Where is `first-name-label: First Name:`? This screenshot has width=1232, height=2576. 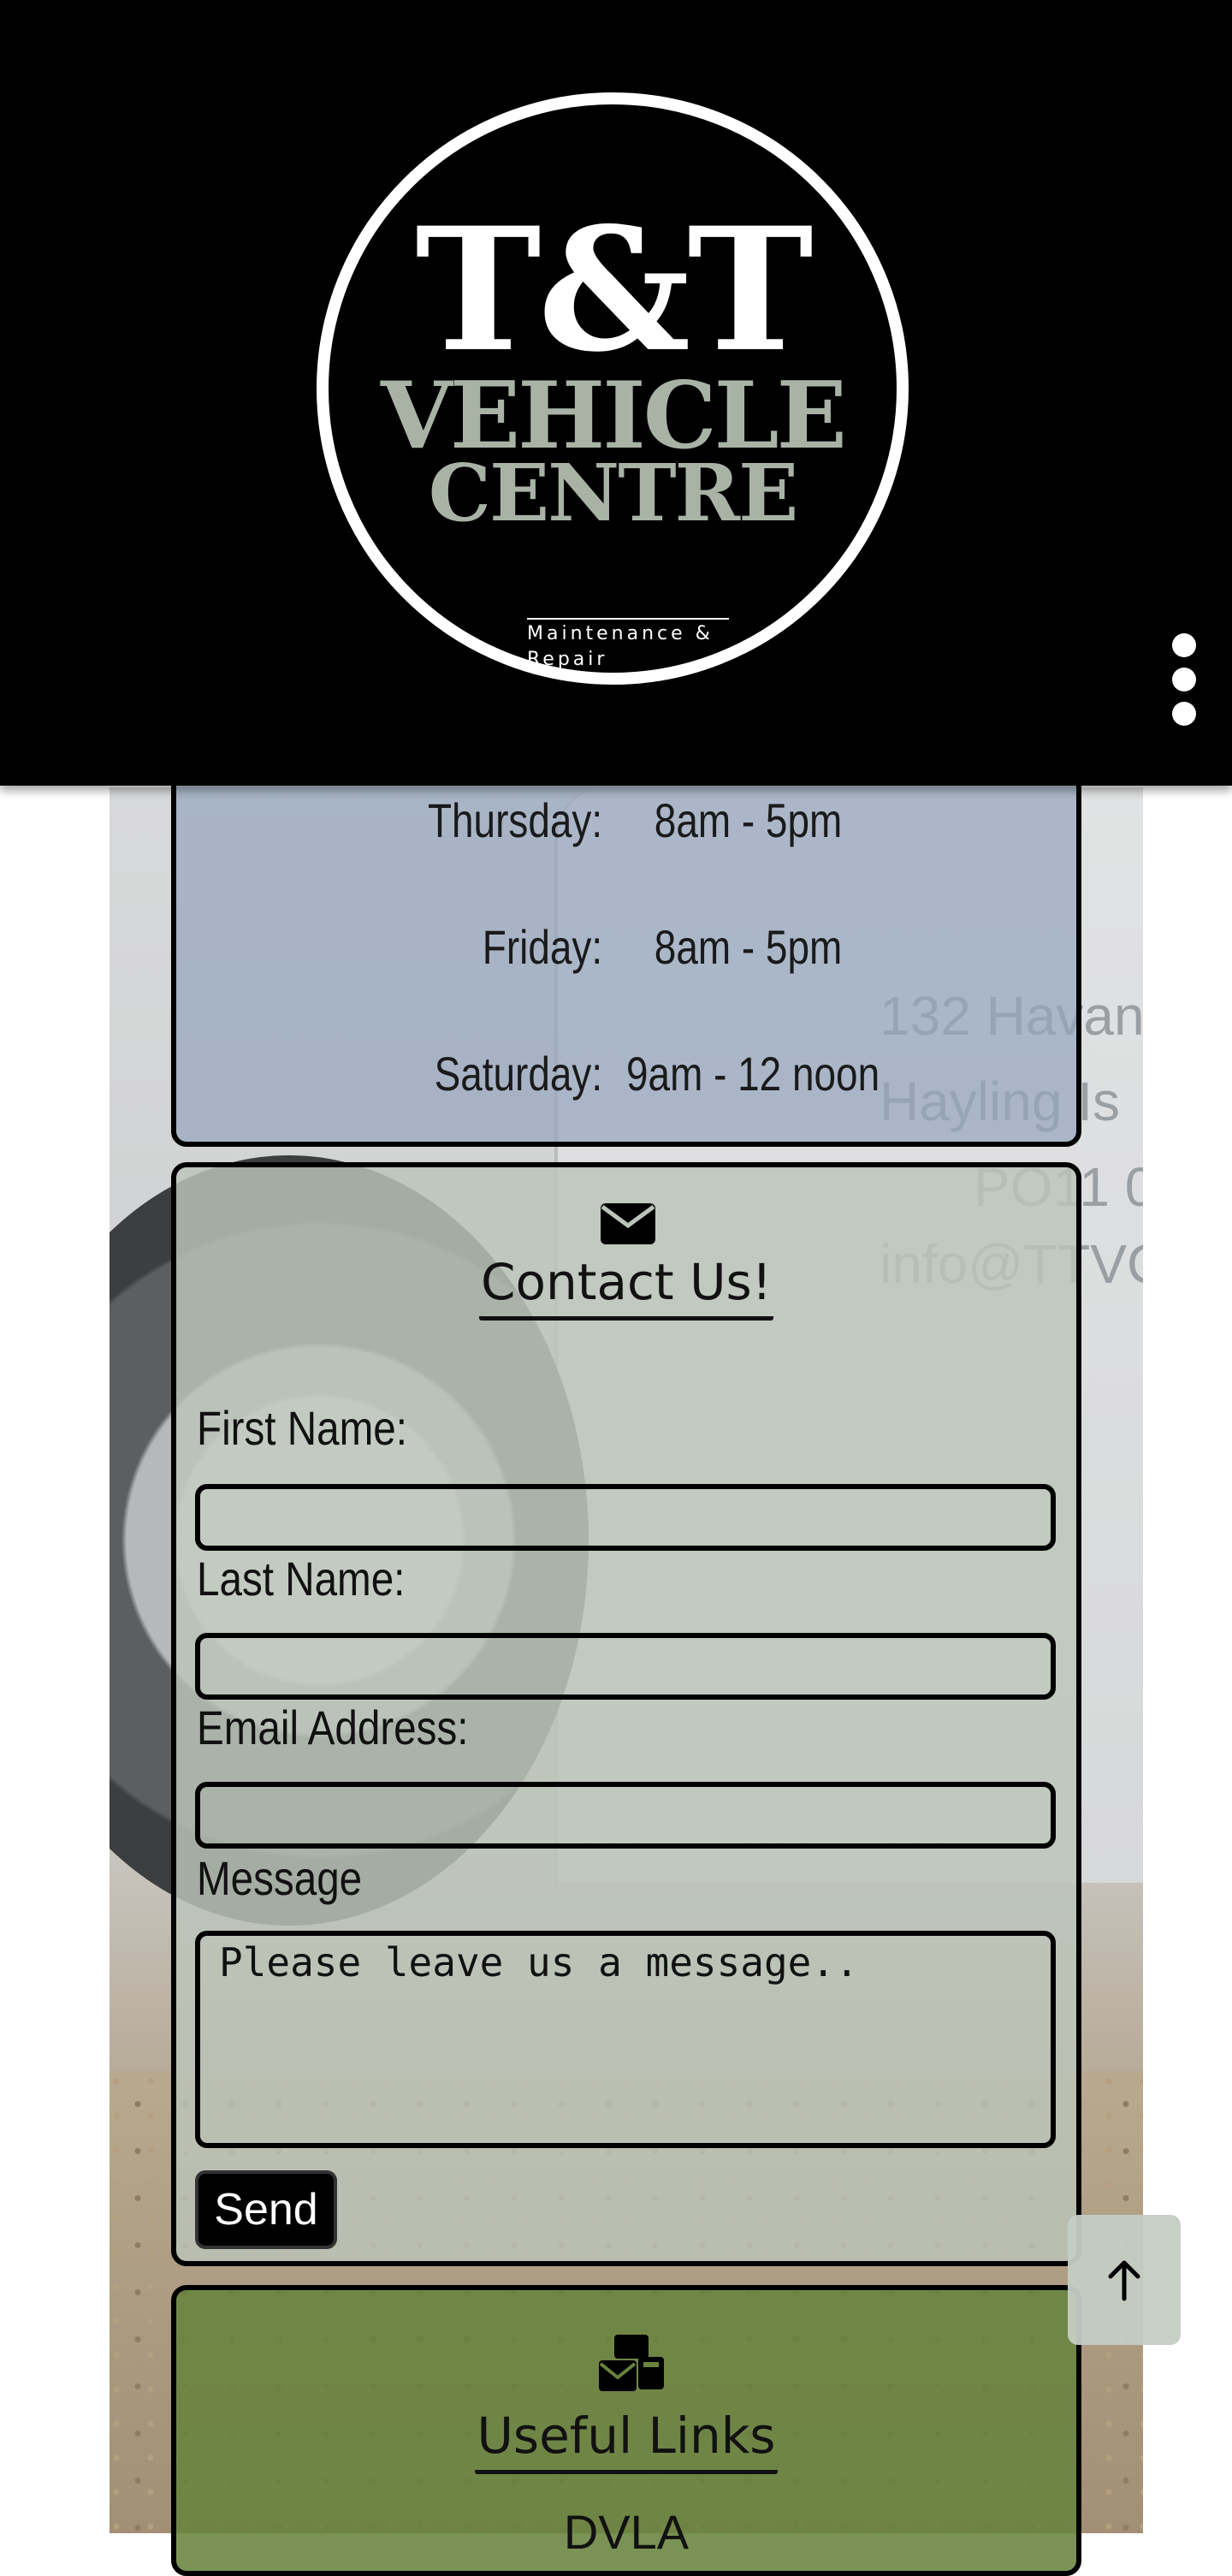
first-name-label: First Name: is located at coordinates (302, 1428).